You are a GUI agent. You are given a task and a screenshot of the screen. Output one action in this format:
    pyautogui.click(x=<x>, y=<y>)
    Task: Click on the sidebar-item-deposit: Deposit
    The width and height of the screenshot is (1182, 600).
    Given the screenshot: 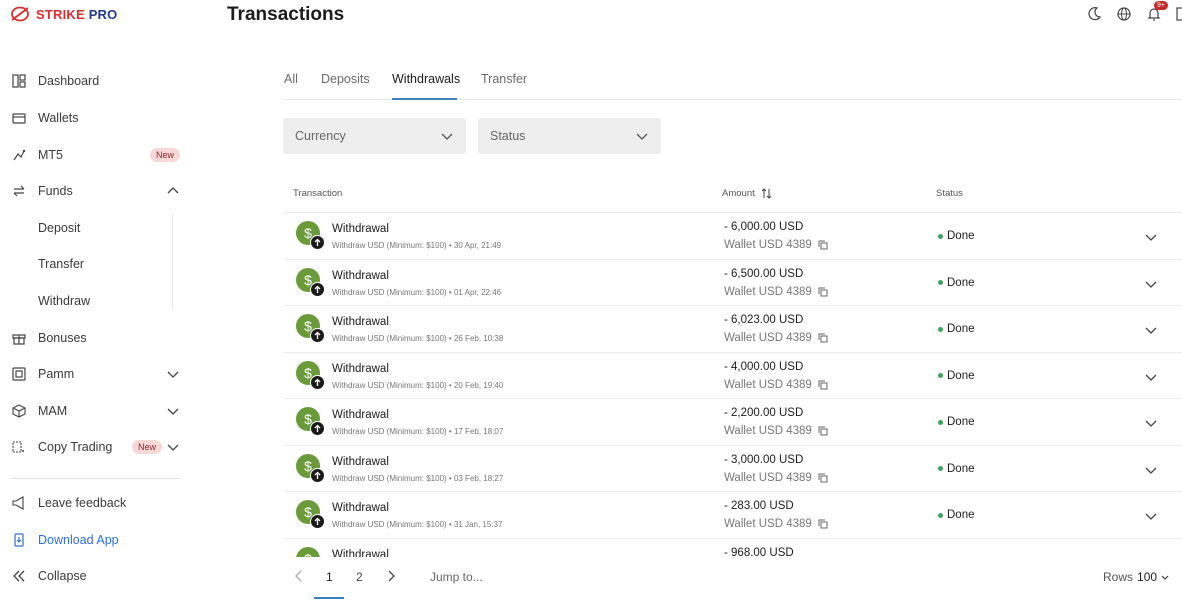 What is the action you would take?
    pyautogui.click(x=95, y=228)
    